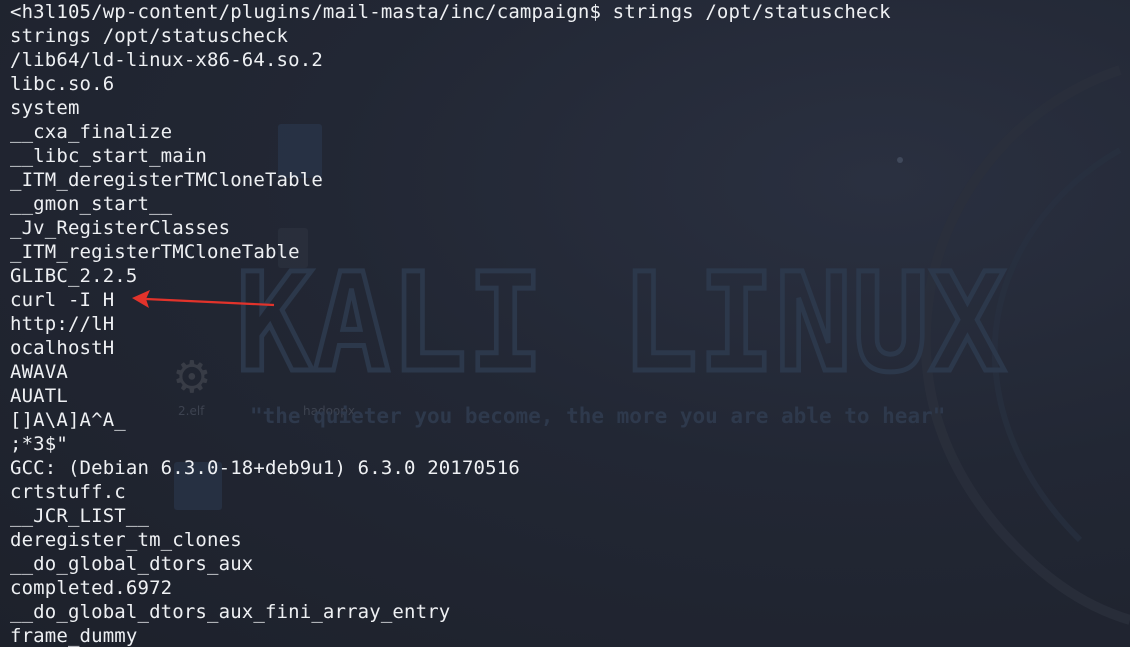  What do you see at coordinates (155, 252) in the screenshot?
I see `terminal-line: _ITM_registerTMCloneTable` at bounding box center [155, 252].